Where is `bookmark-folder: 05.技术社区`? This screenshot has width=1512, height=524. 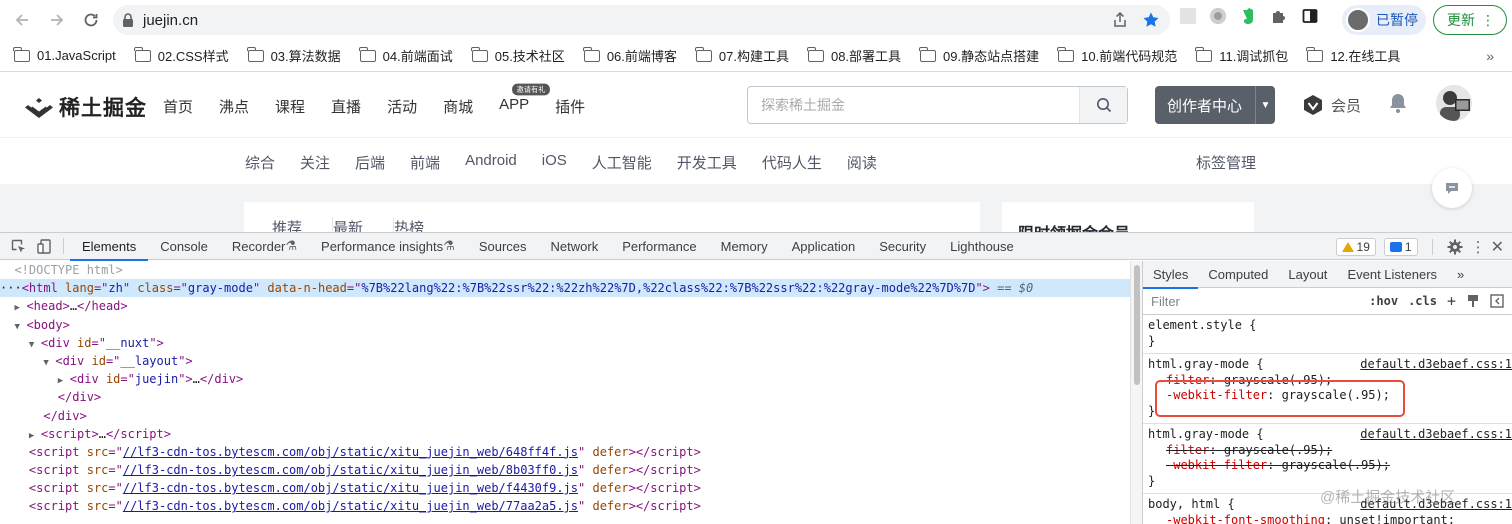
bookmark-folder: 05.技术社区 is located at coordinates (517, 55).